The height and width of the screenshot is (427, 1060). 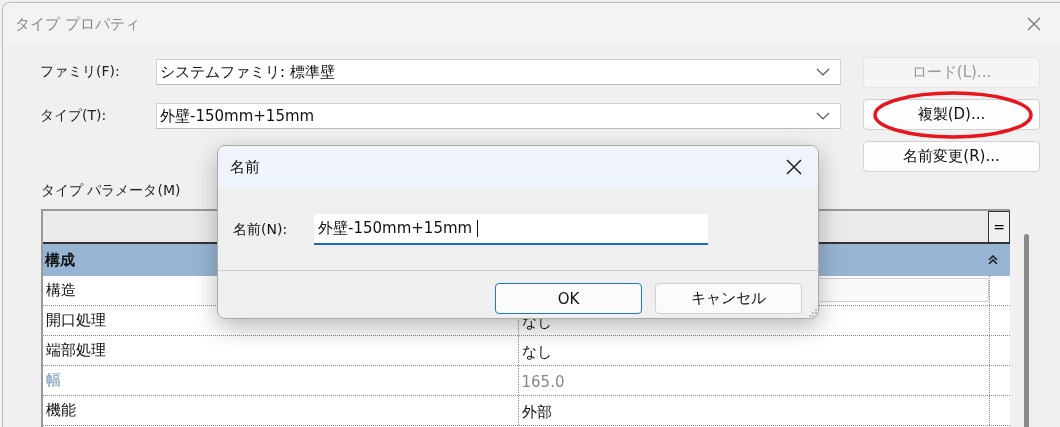 I want to click on sort-button: =, so click(x=999, y=226).